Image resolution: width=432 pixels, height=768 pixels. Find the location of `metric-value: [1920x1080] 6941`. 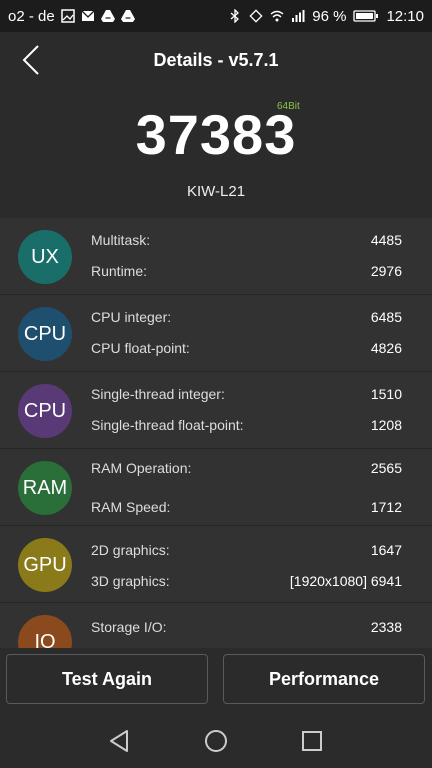

metric-value: [1920x1080] 6941 is located at coordinates (345, 581).